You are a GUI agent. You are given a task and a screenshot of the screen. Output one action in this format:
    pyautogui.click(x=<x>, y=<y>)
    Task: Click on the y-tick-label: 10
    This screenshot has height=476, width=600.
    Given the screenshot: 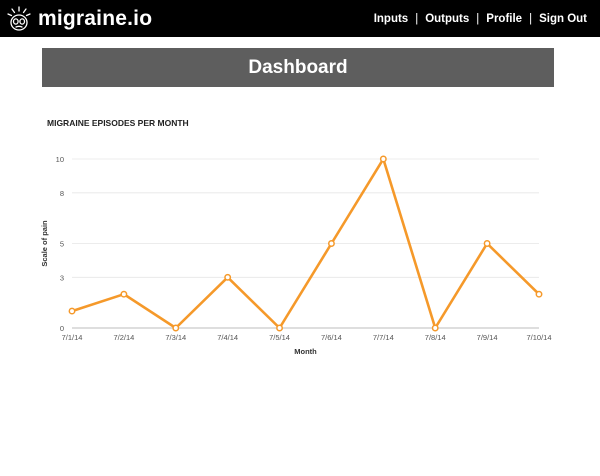 What is the action you would take?
    pyautogui.click(x=60, y=159)
    